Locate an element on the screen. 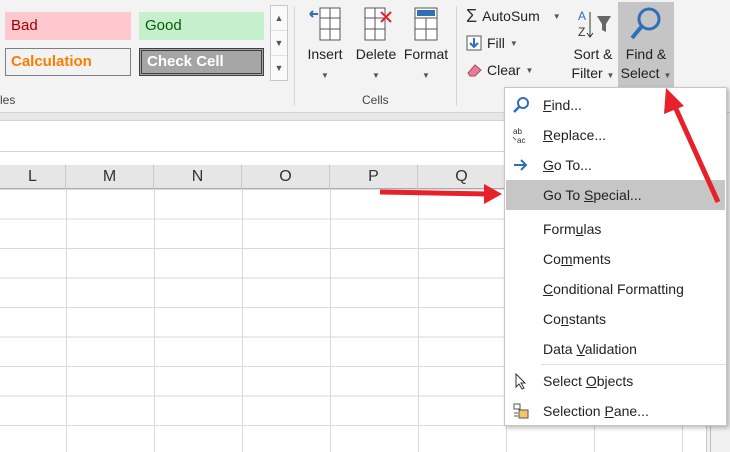  menu-item-comments: Comments is located at coordinates (615, 259).